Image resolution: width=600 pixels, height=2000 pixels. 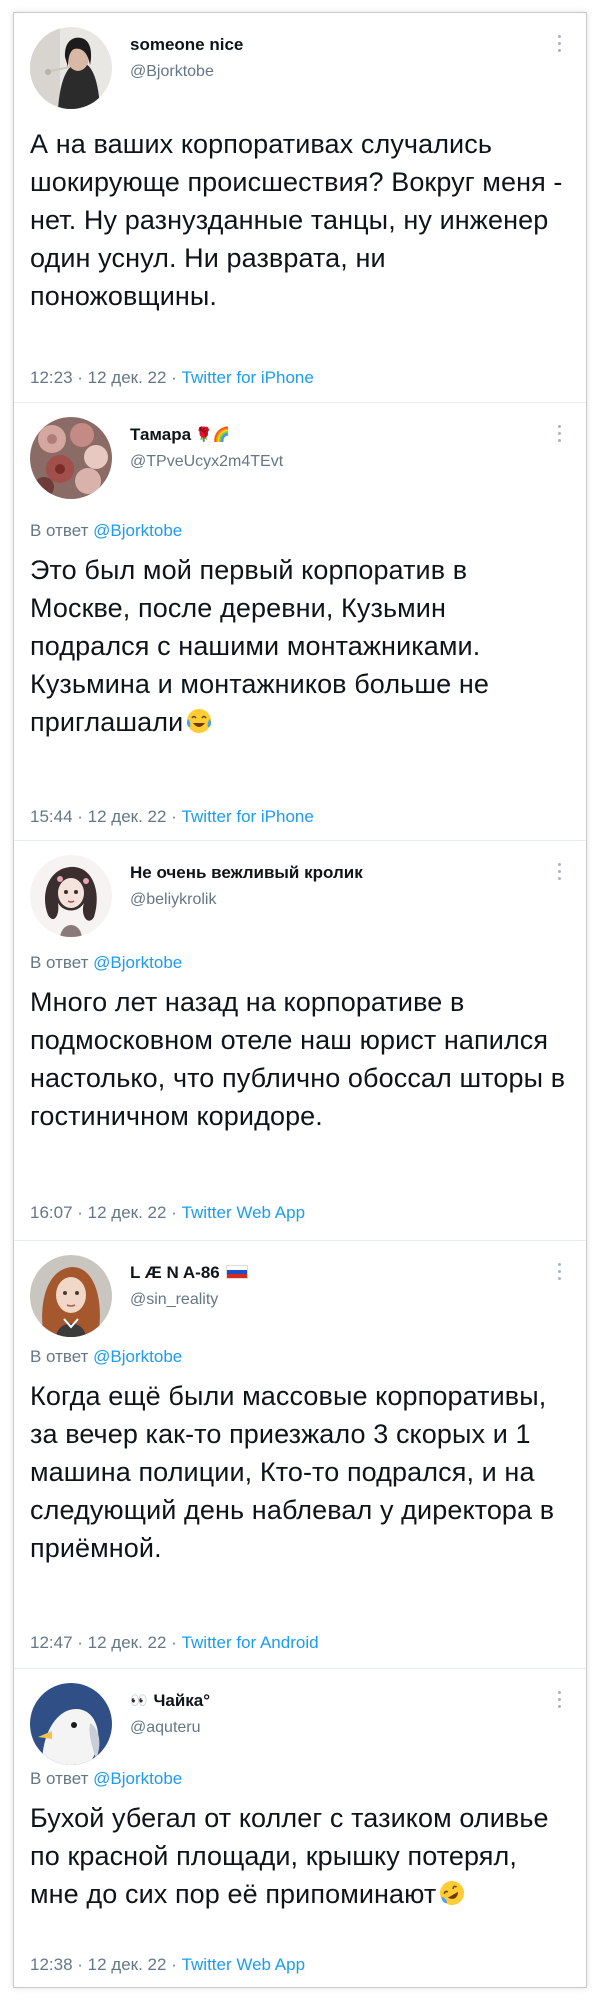 What do you see at coordinates (106, 377) in the screenshot?
I see `tweet-timestamp: 12:23 · 12 дек. 22 ·` at bounding box center [106, 377].